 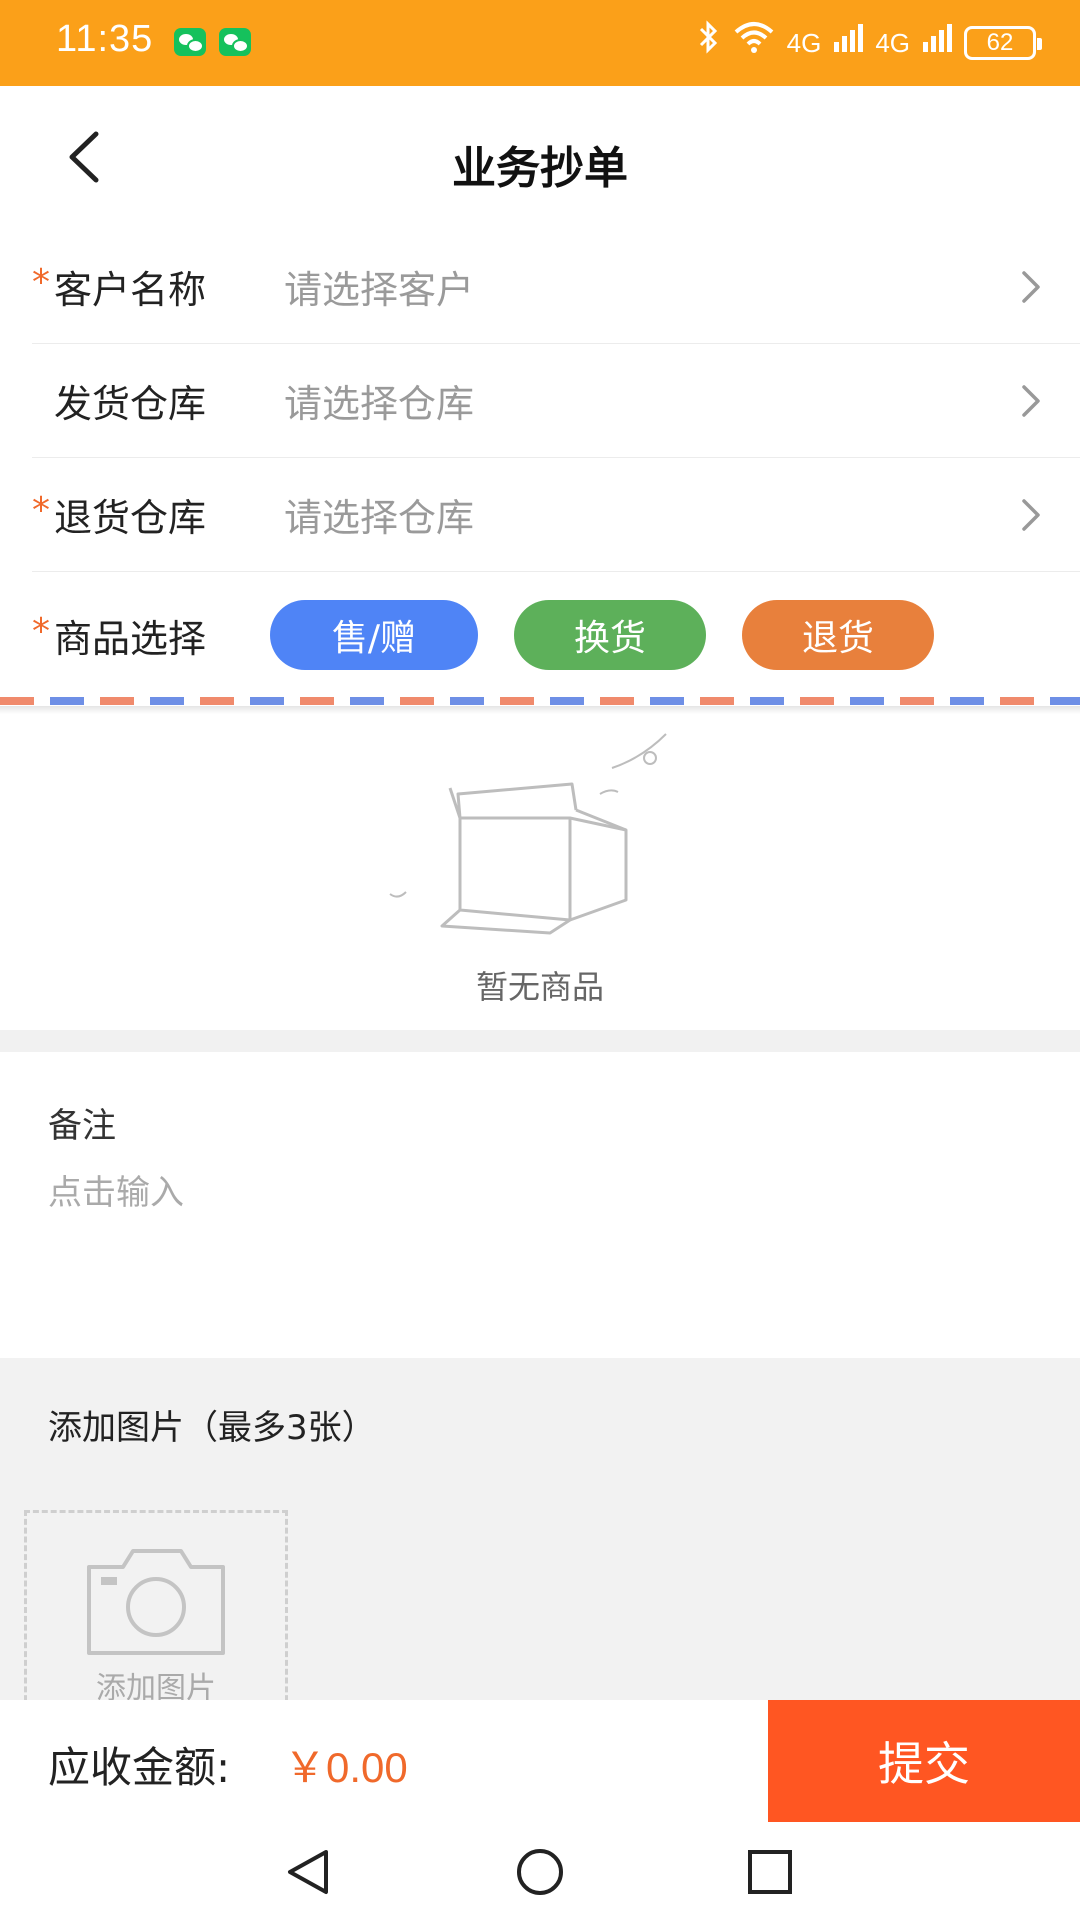 I want to click on customer-placeholder: 请选择客户, so click(x=379, y=290).